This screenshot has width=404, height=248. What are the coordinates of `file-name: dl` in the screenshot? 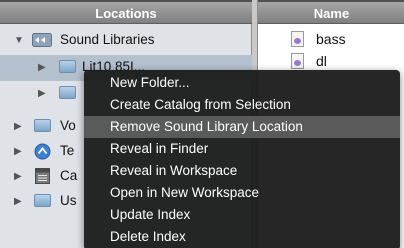 It's located at (321, 61).